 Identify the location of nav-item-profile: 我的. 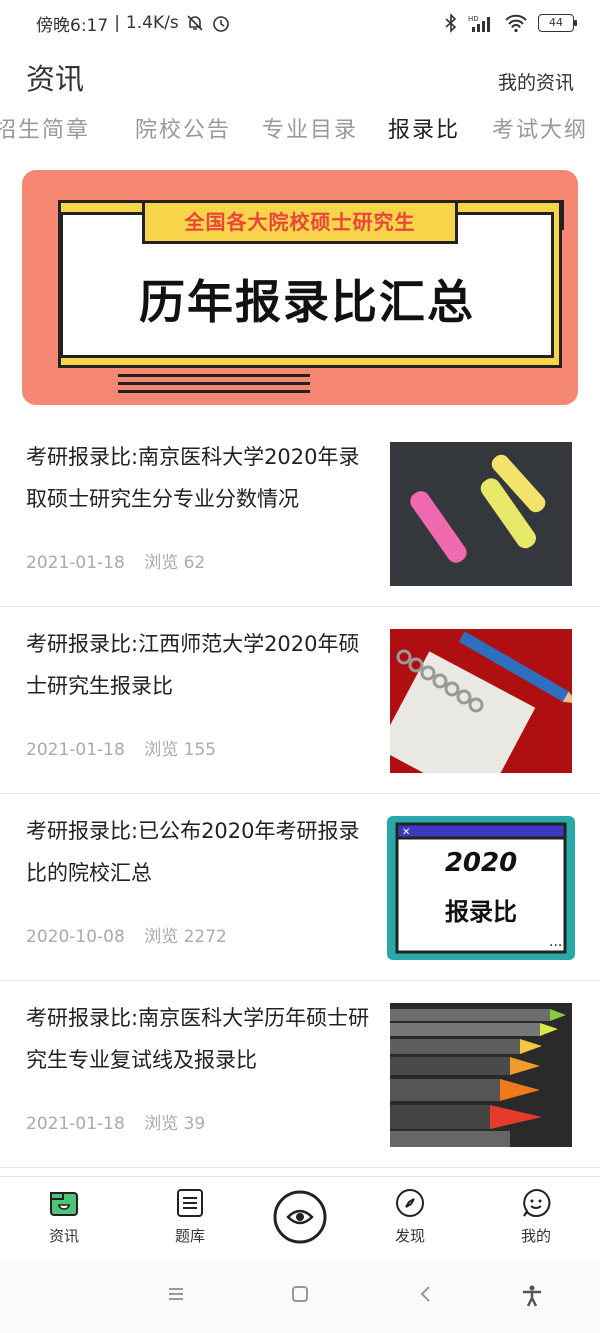
(536, 1216).